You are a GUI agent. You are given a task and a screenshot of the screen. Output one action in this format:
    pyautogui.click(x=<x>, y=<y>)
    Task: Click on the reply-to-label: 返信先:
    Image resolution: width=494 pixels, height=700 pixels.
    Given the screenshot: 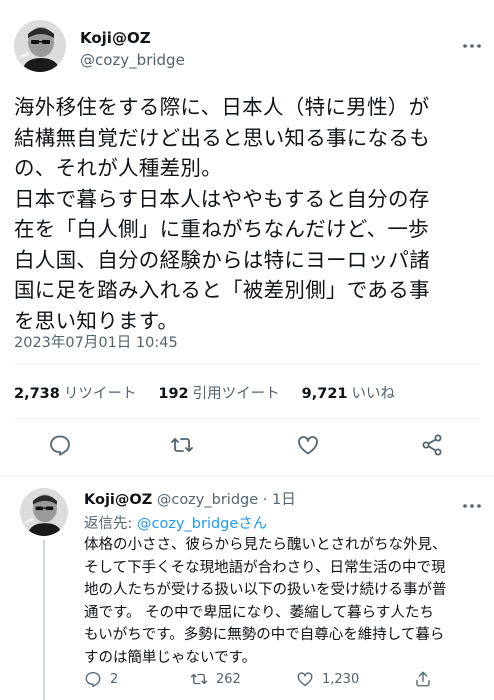 What is the action you would take?
    pyautogui.click(x=110, y=524)
    